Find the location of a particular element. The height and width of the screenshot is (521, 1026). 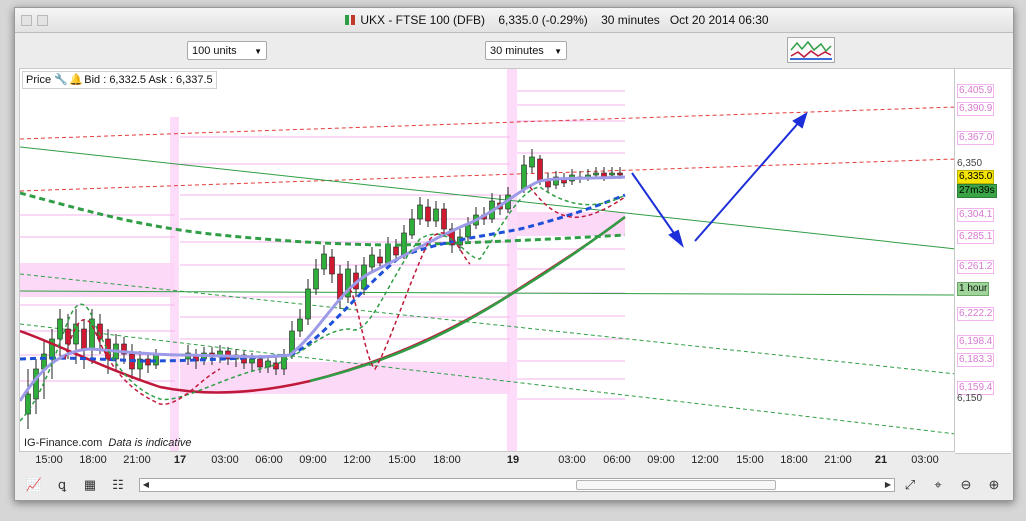

price-change: 6,335.0 (-0.29%) is located at coordinates (543, 20).